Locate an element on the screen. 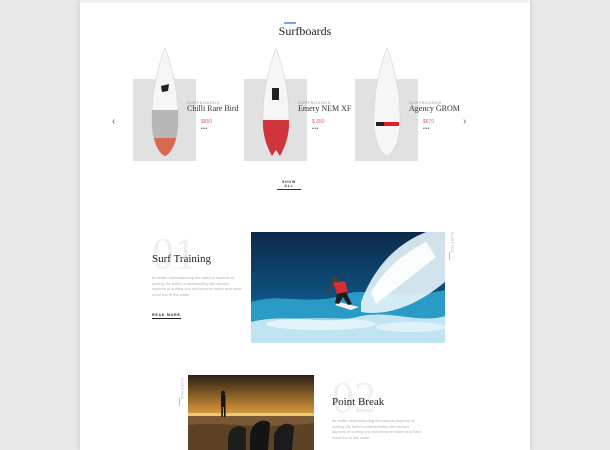  chevron-left-icon: ‹ is located at coordinates (113, 121).